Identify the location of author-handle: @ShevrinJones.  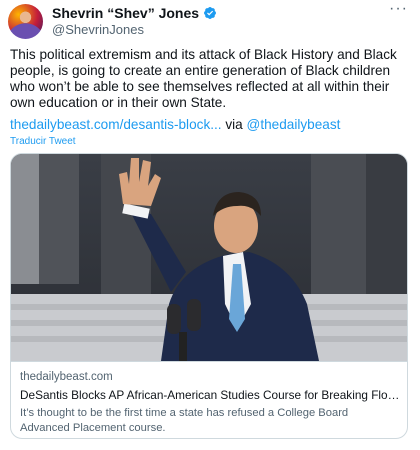
(98, 29).